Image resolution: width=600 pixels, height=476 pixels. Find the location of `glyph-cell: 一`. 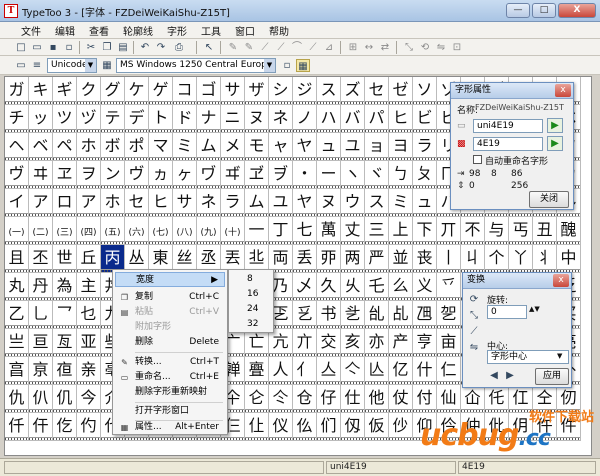

glyph-cell: 一 is located at coordinates (257, 231).